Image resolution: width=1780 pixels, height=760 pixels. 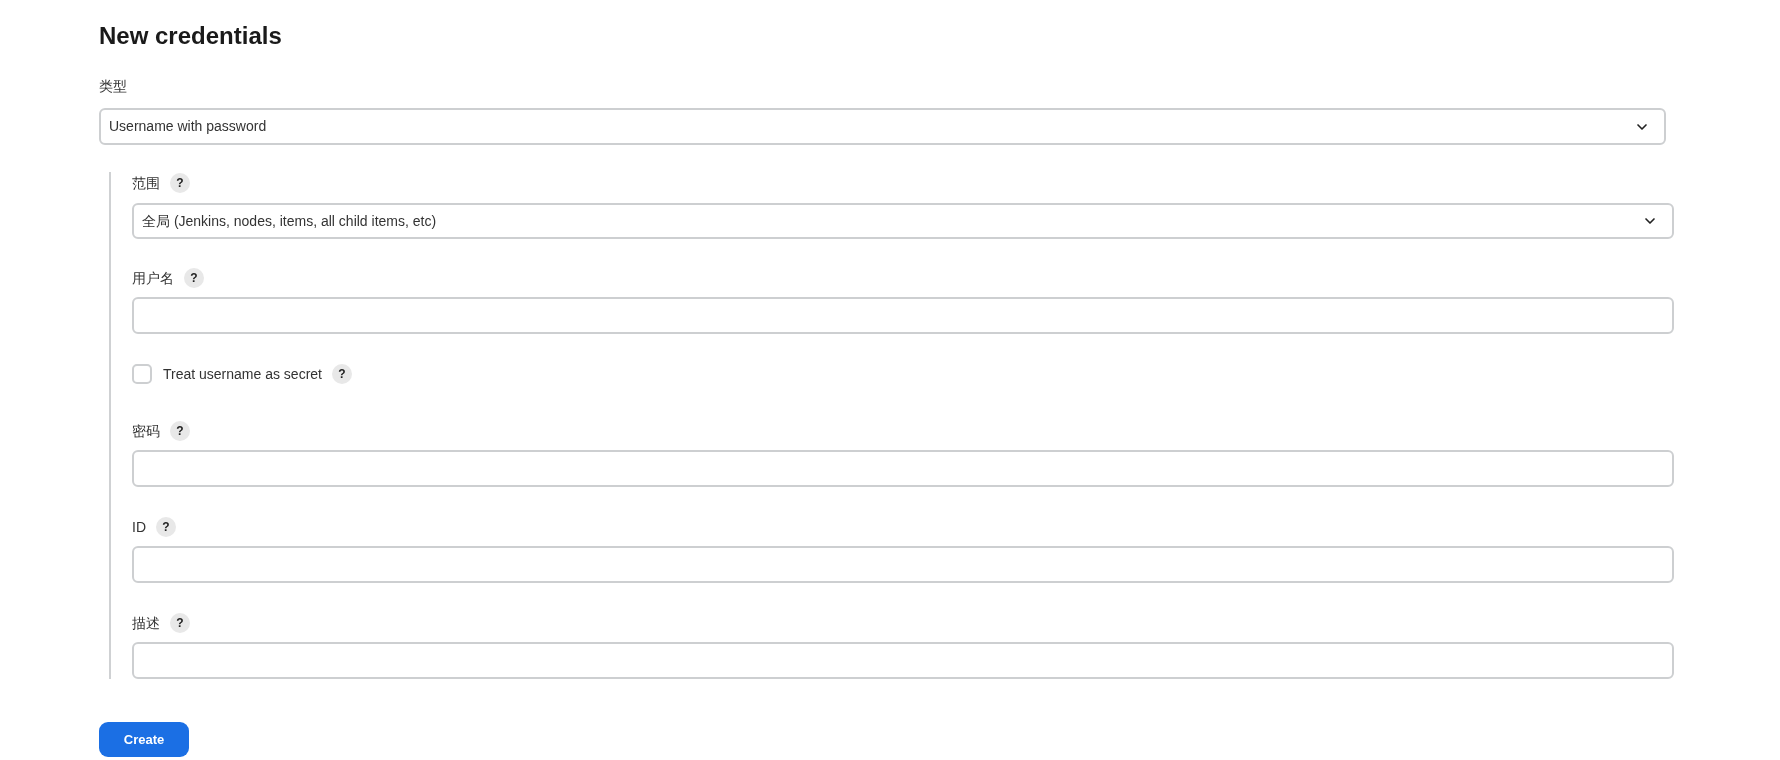 What do you see at coordinates (190, 36) in the screenshot?
I see `page-title: New credentials` at bounding box center [190, 36].